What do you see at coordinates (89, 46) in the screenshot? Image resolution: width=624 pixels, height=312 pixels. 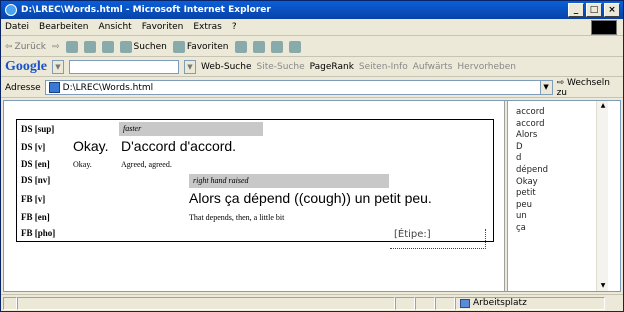 I see `refresh-icon` at bounding box center [89, 46].